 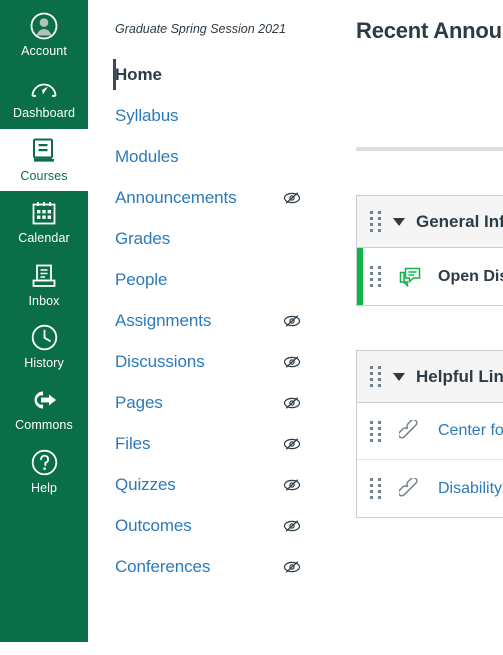 What do you see at coordinates (44, 400) in the screenshot?
I see `commons-arrow-icon` at bounding box center [44, 400].